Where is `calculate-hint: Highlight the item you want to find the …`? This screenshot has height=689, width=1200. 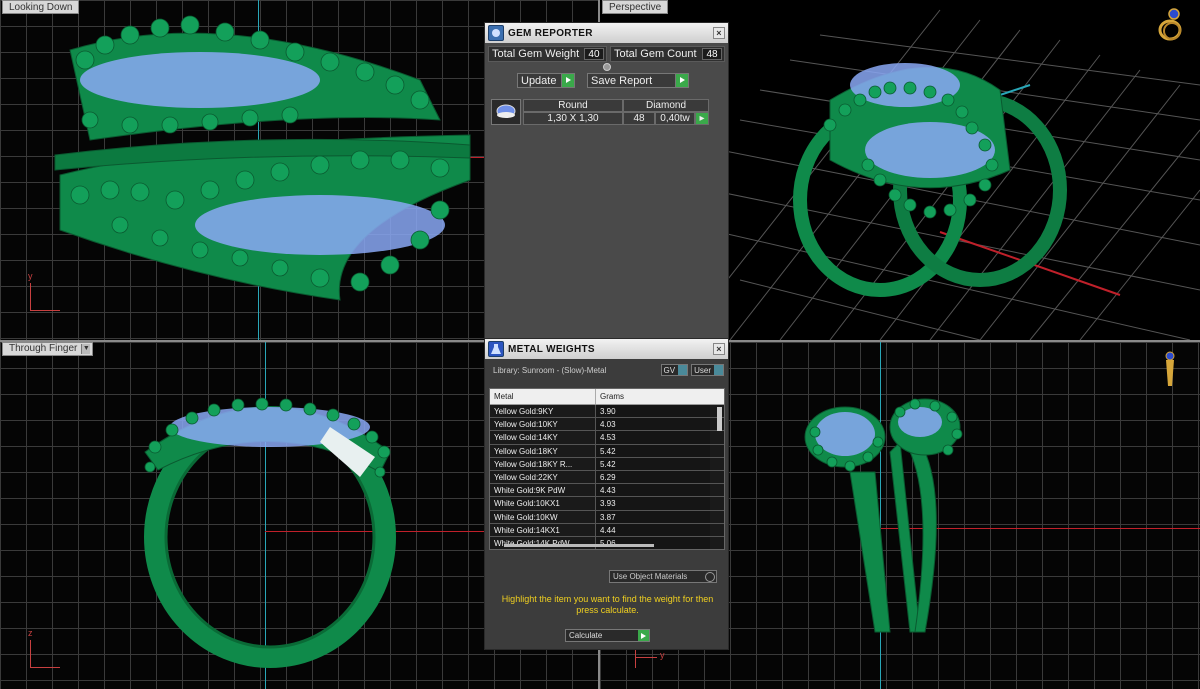 calculate-hint: Highlight the item you want to find the … is located at coordinates (607, 604).